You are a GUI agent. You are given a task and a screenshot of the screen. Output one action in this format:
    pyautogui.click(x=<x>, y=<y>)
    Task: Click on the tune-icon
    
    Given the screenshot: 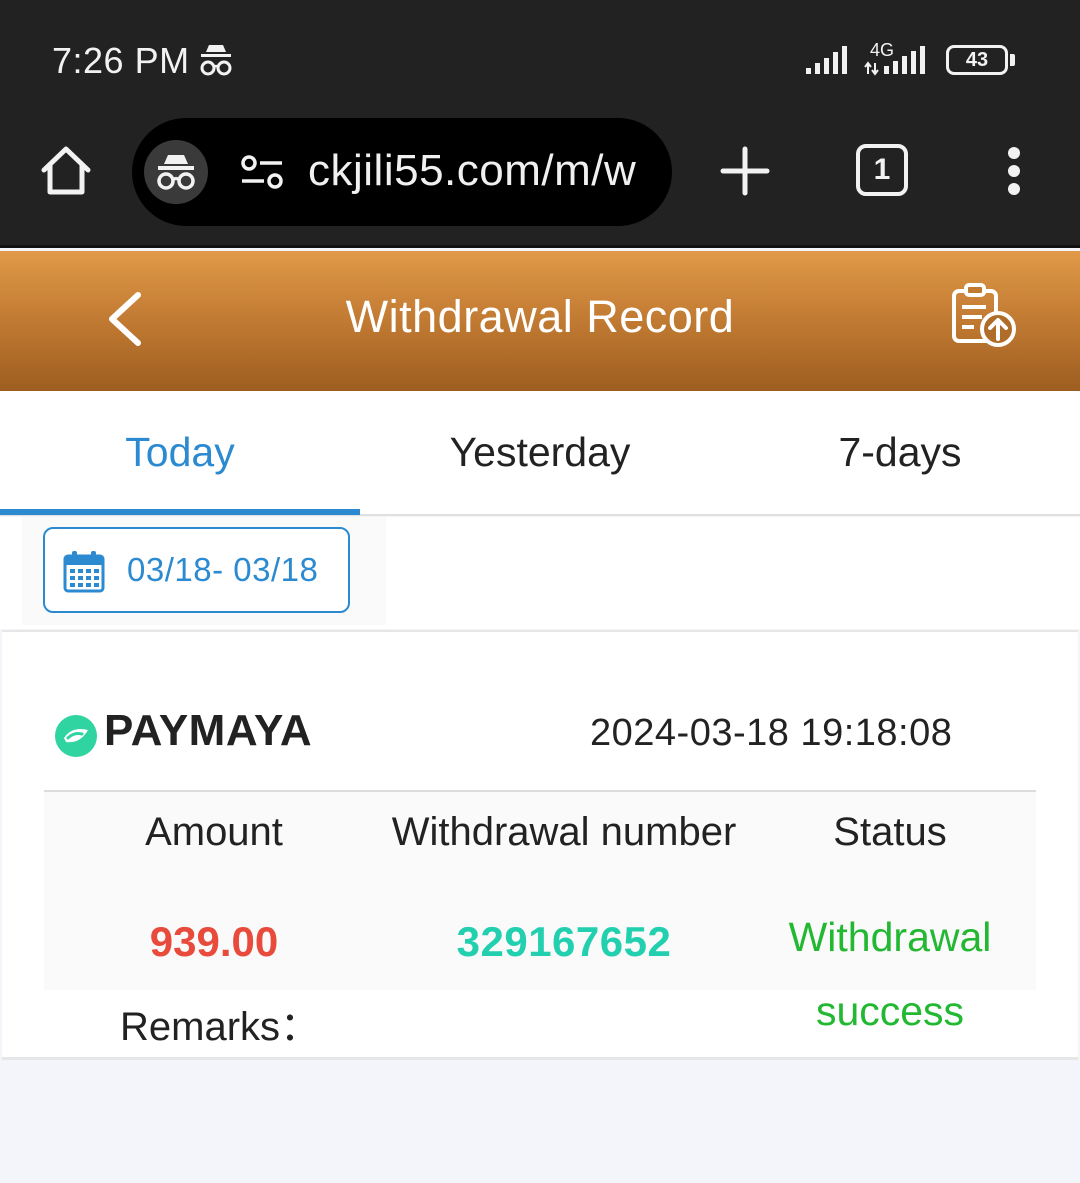 What is the action you would take?
    pyautogui.click(x=262, y=172)
    